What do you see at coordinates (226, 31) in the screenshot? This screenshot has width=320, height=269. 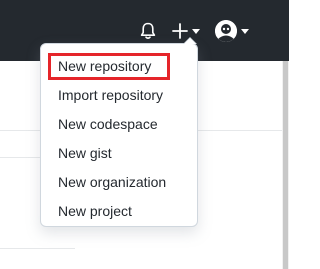 I see `avatar-icon` at bounding box center [226, 31].